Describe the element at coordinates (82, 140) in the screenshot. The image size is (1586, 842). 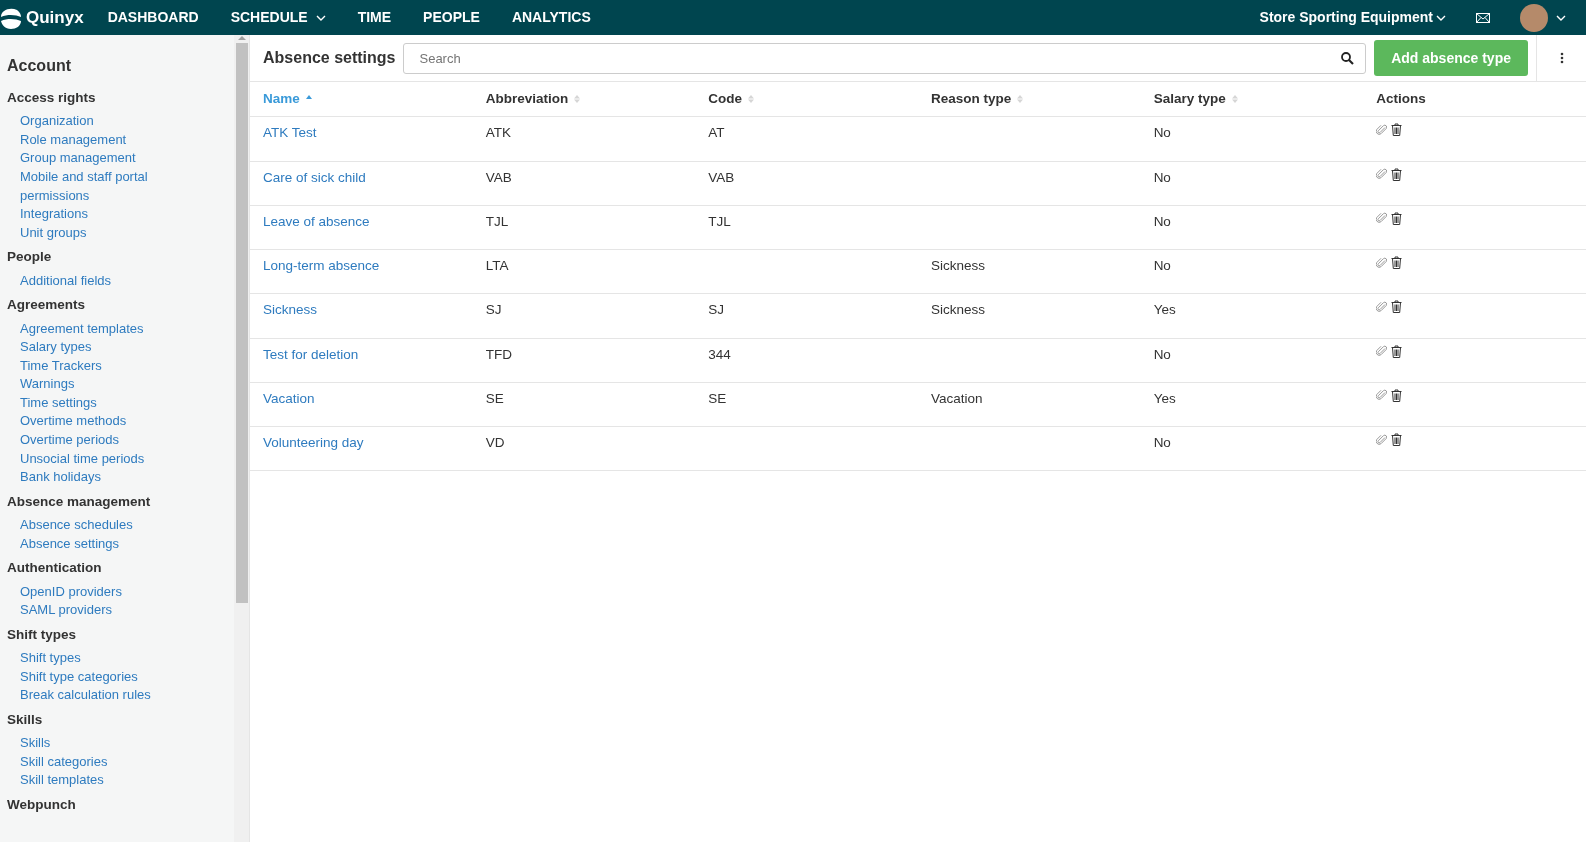
I see `sidebar-link: Role management` at that location.